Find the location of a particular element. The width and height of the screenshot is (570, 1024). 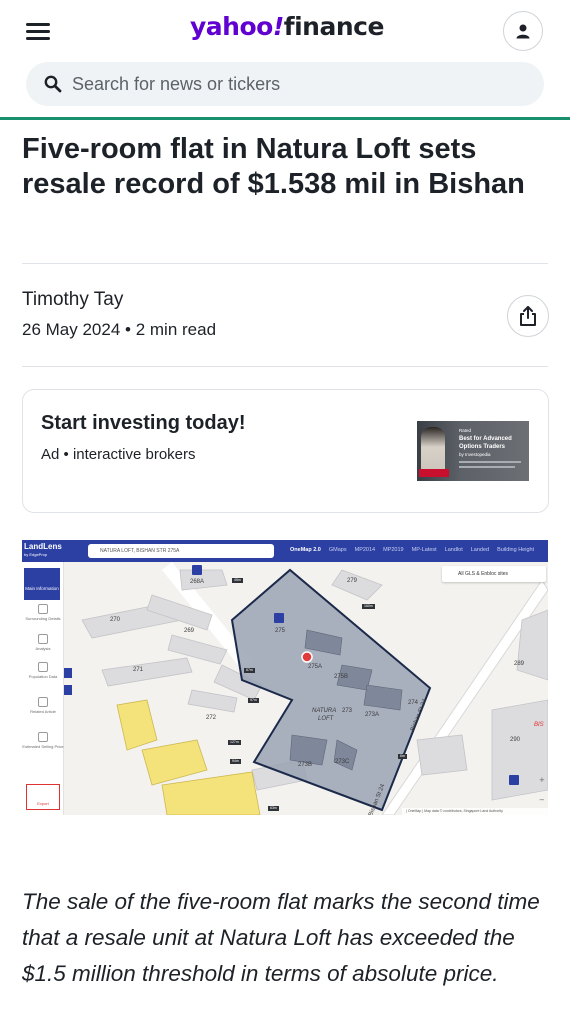

map-label: 270 is located at coordinates (115, 620).